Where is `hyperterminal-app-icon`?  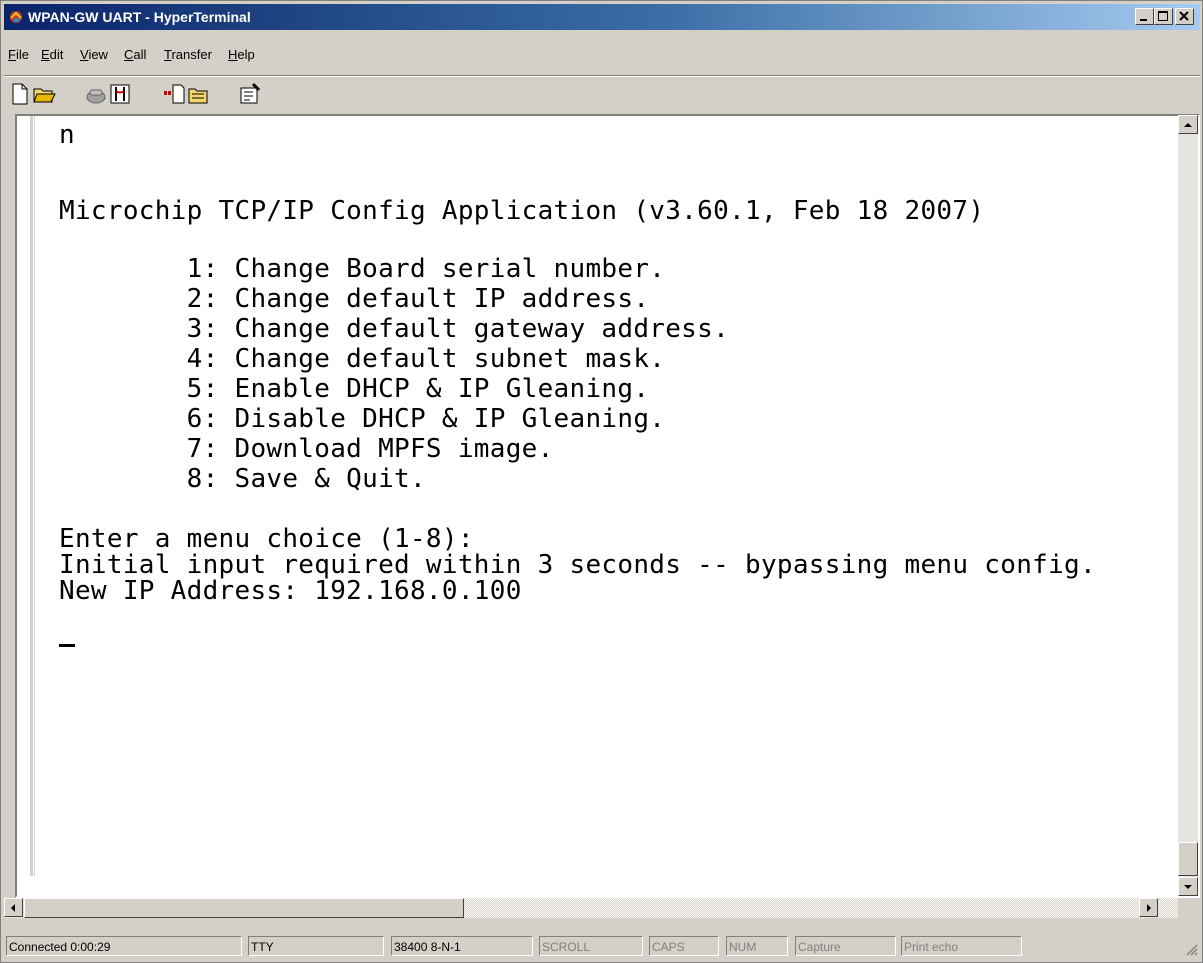 hyperterminal-app-icon is located at coordinates (16, 17).